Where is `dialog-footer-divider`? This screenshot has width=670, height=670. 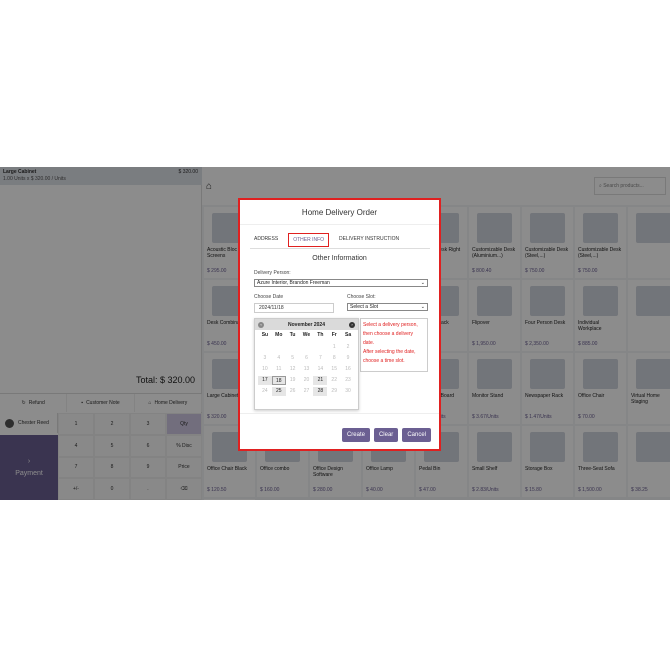 dialog-footer-divider is located at coordinates (339, 413).